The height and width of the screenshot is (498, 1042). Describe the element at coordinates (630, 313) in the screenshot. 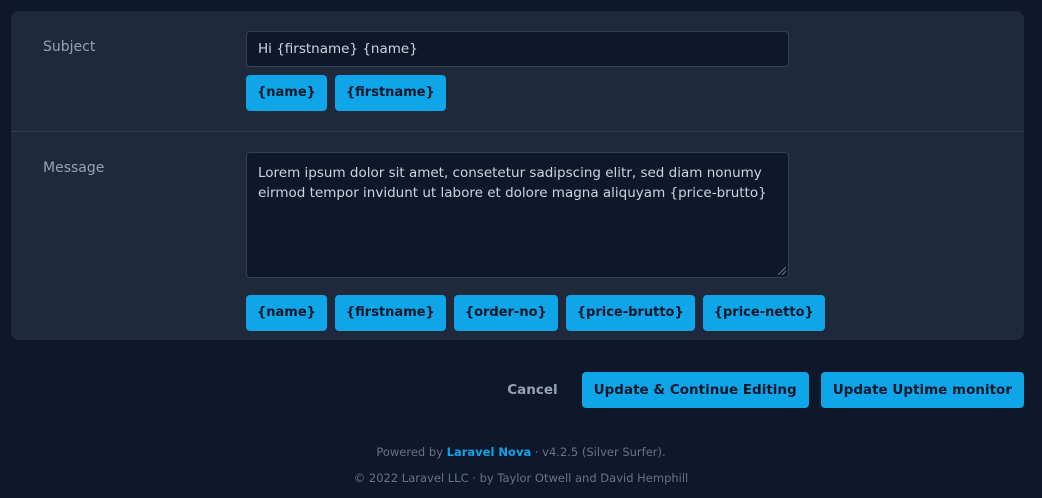

I see `message-tag-price-brutto-button: {price-brutto}` at that location.